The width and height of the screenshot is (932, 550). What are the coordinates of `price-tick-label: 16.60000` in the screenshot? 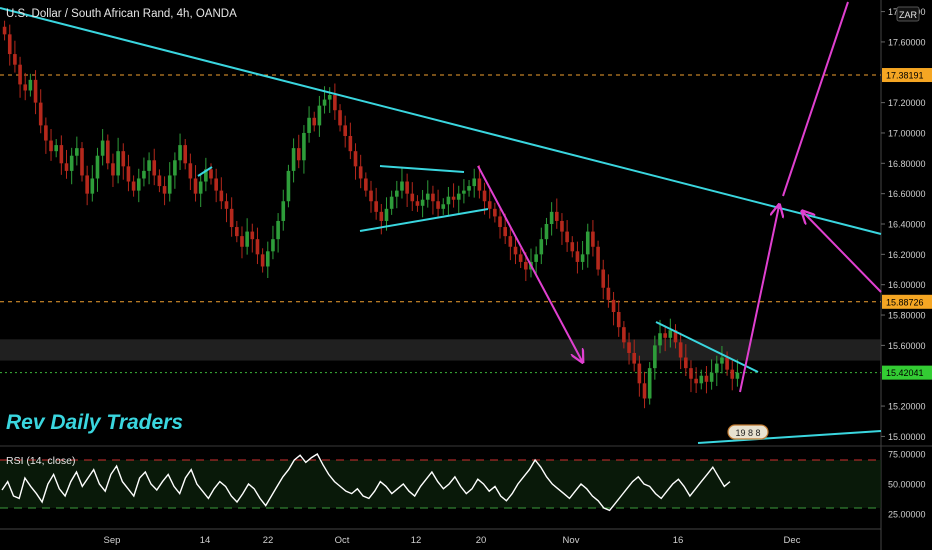 It's located at (907, 194).